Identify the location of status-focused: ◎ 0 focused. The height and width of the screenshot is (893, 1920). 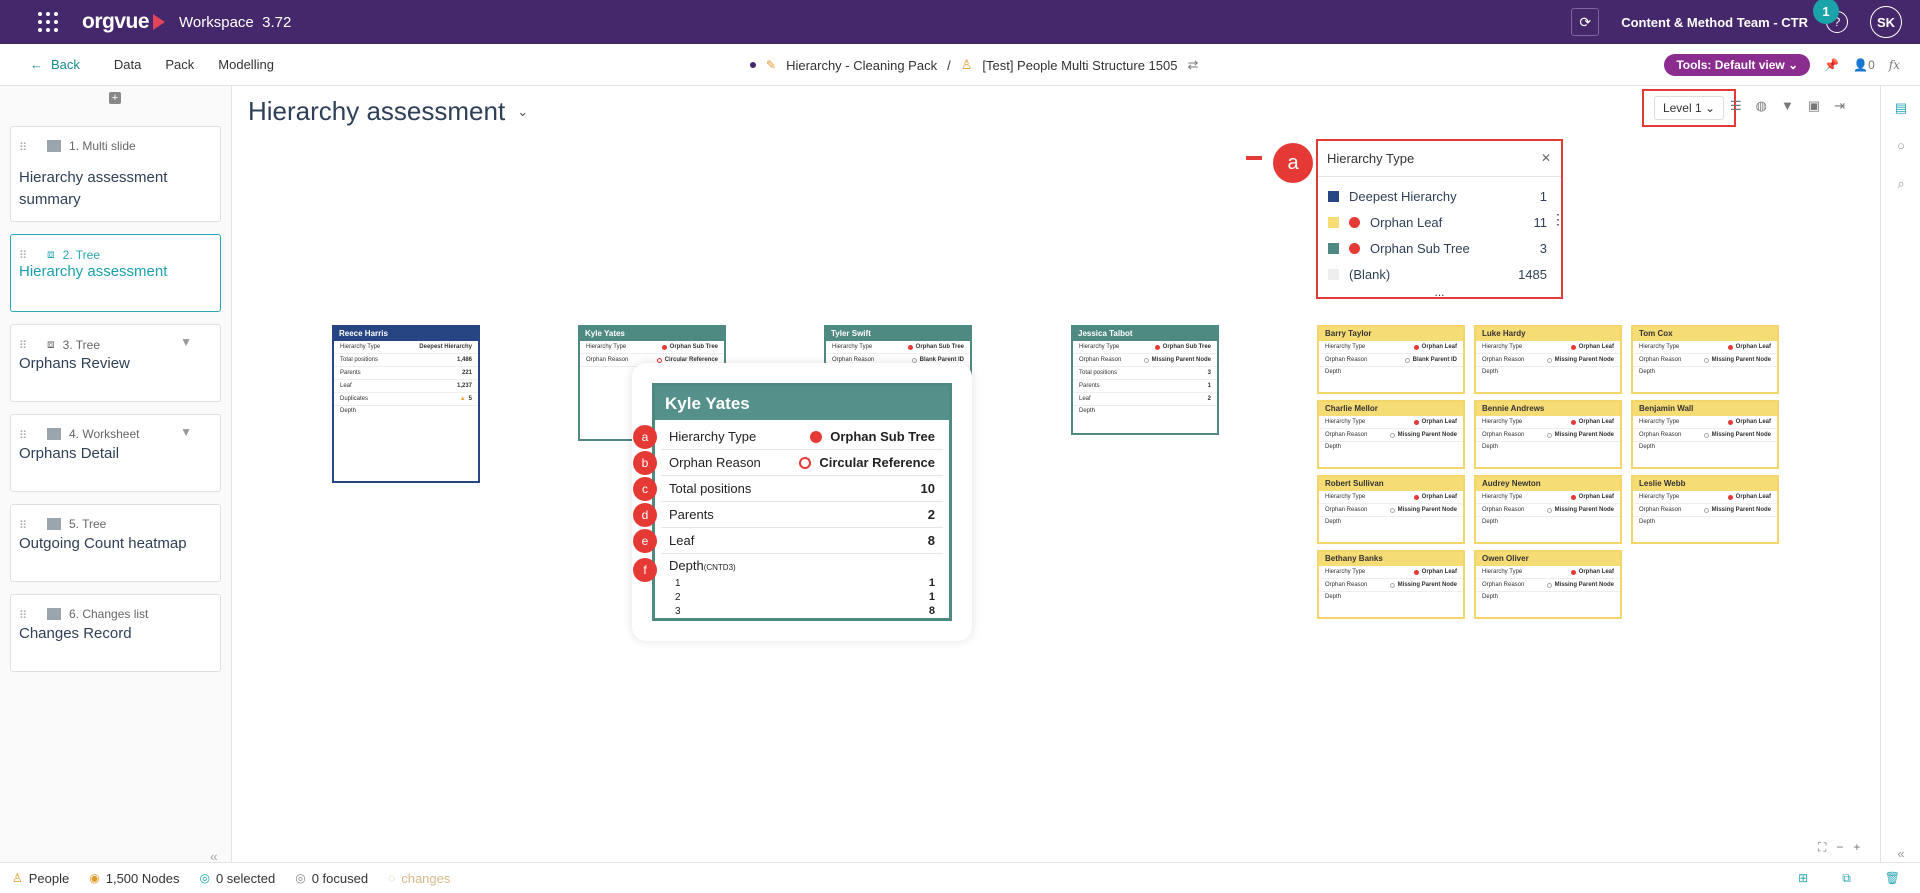
(331, 878).